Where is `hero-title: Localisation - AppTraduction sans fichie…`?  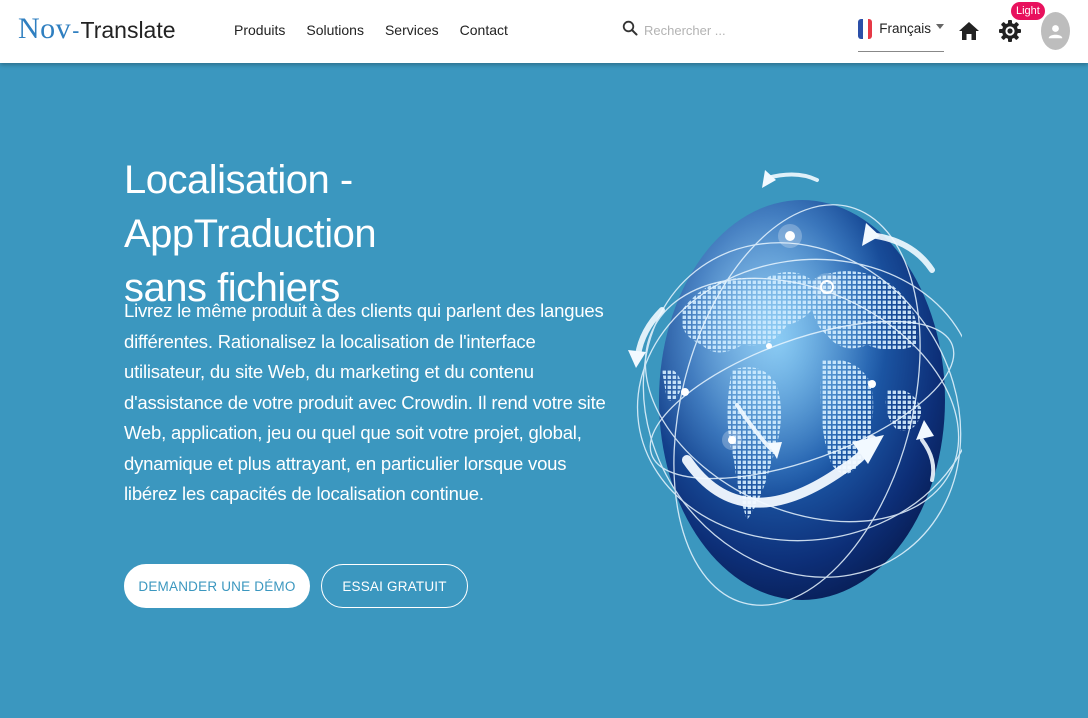 hero-title: Localisation - AppTraduction sans fichie… is located at coordinates (354, 234).